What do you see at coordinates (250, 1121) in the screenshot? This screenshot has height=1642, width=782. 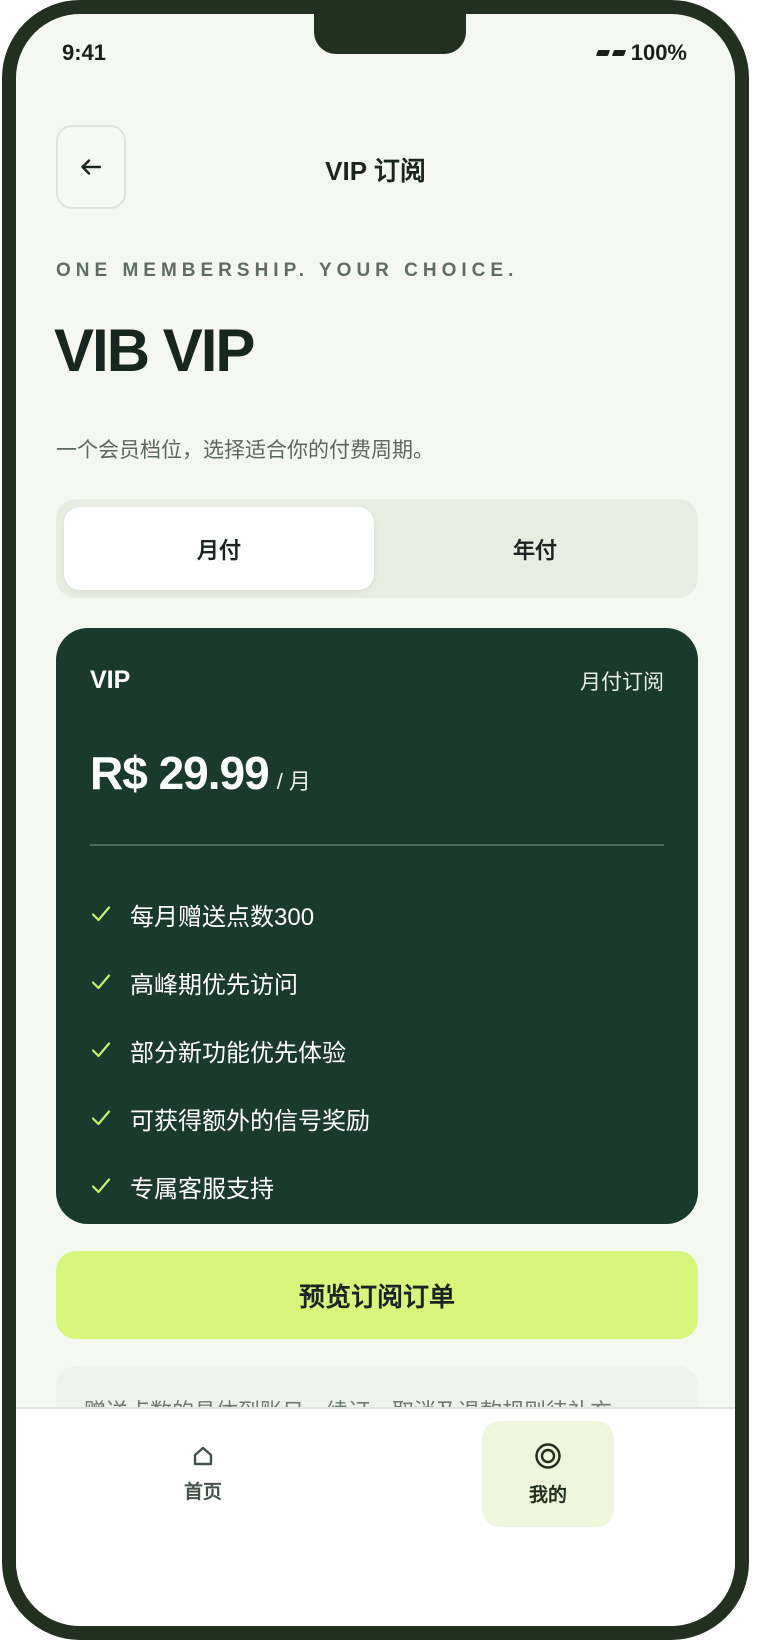 I see `feature-text: 可获得额外的信号奖励` at bounding box center [250, 1121].